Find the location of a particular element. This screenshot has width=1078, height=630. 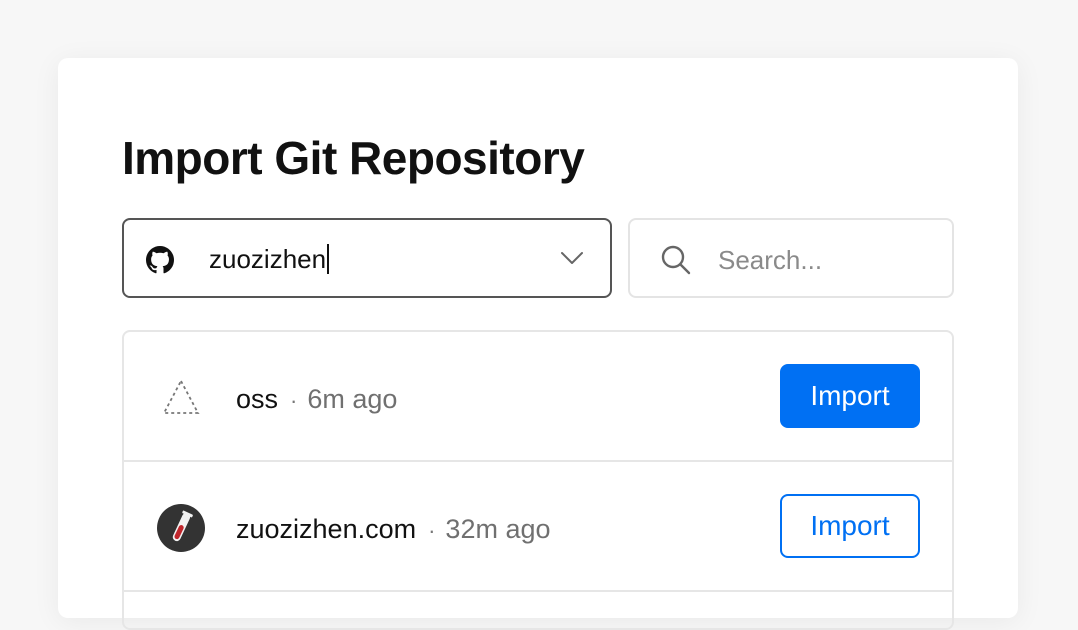

search-field is located at coordinates (791, 258).